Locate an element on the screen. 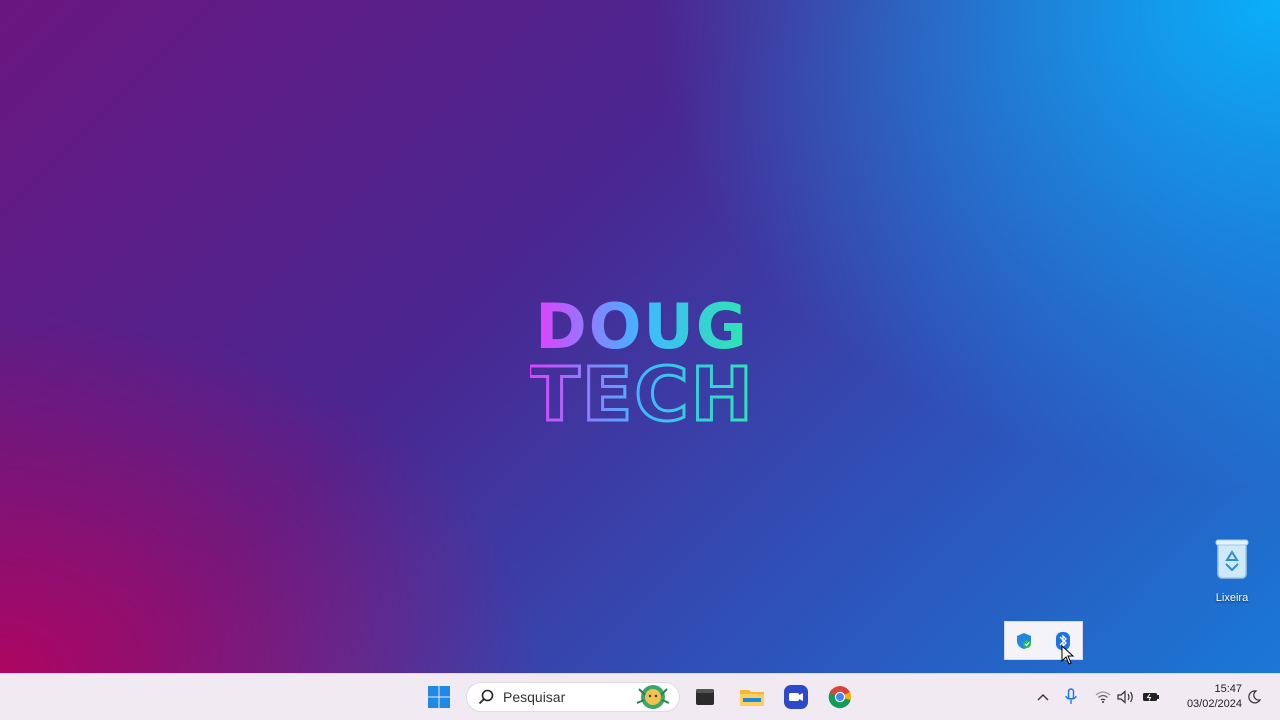  clock-time: 15:47 is located at coordinates (1228, 689).